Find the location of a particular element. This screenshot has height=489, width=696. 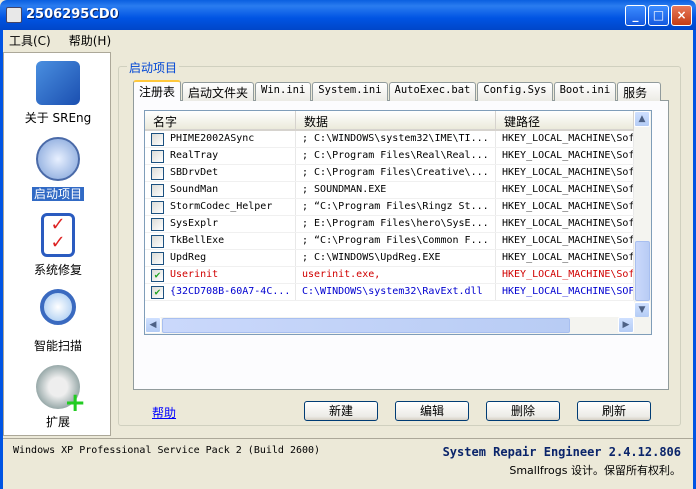

cell-data: ; SOUNDMAN.EXE is located at coordinates (396, 190).